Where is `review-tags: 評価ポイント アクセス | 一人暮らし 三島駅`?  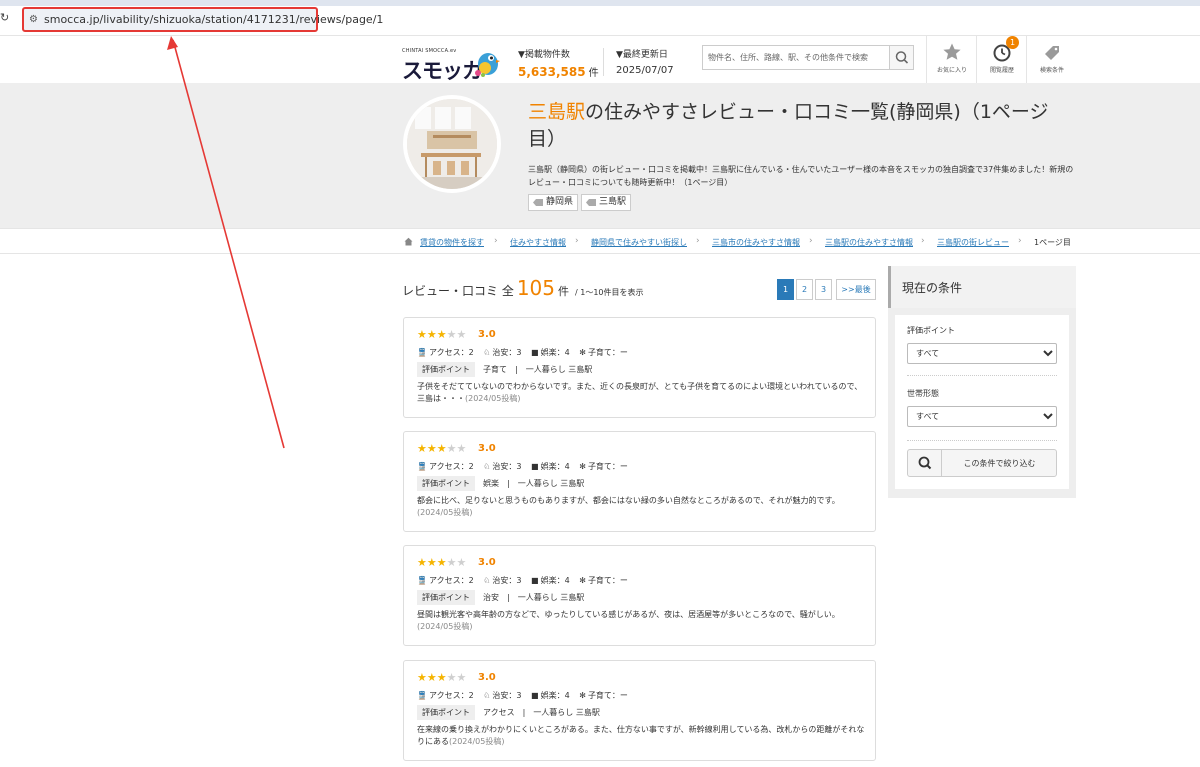 review-tags: 評価ポイント アクセス | 一人暮らし 三島駅 is located at coordinates (508, 712).